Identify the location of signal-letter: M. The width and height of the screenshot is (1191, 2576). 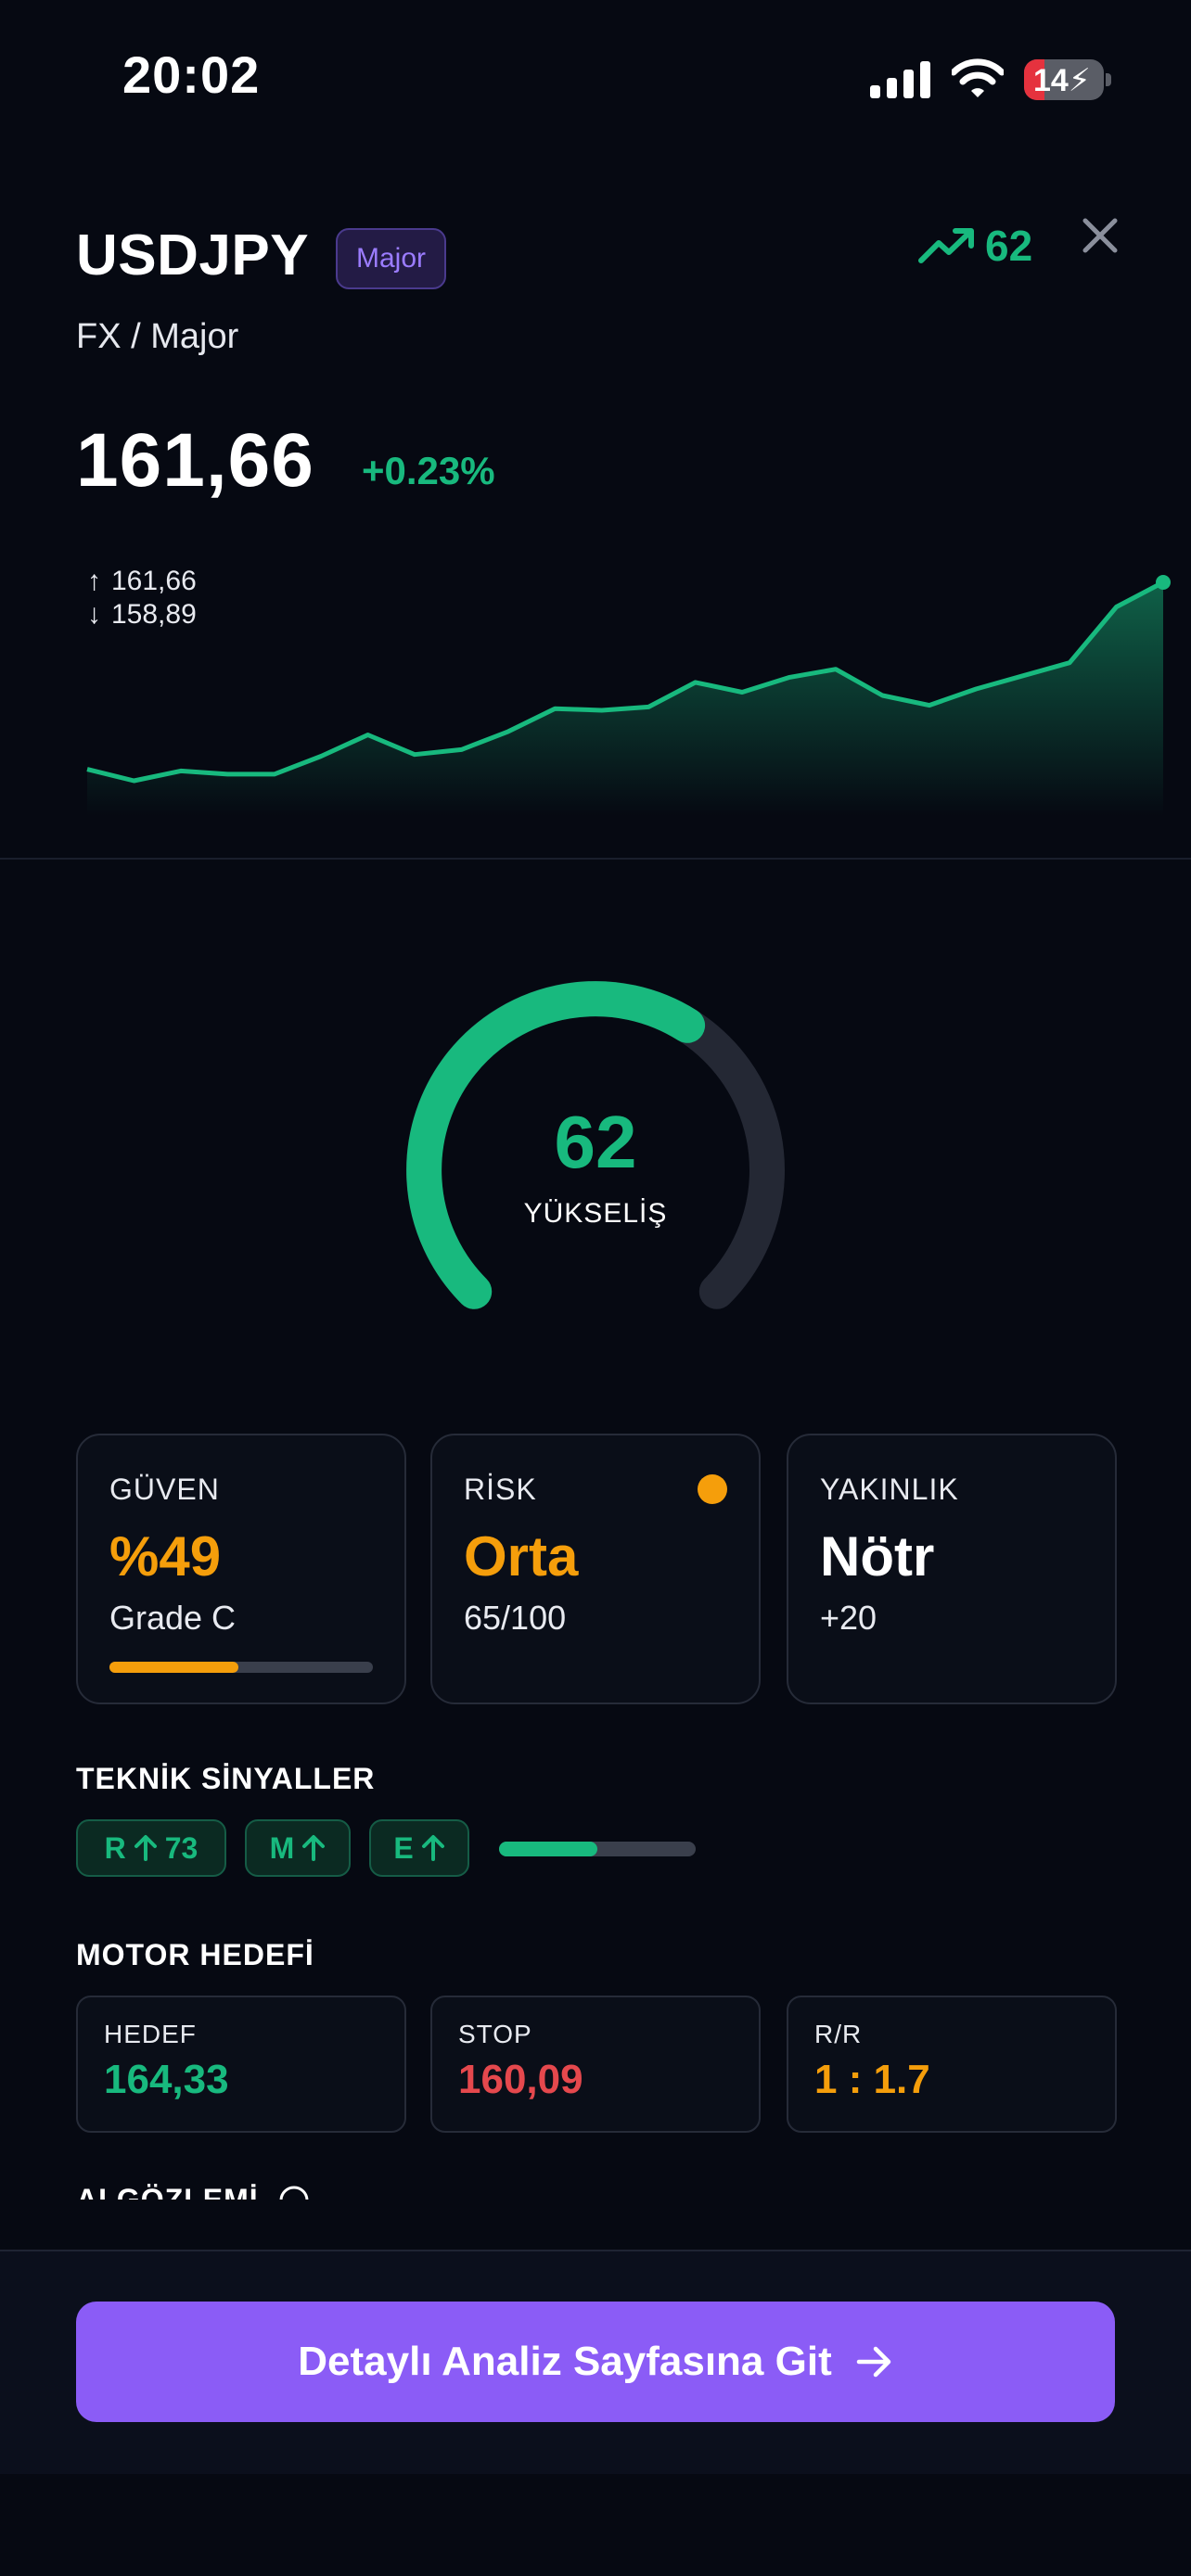
(282, 1847).